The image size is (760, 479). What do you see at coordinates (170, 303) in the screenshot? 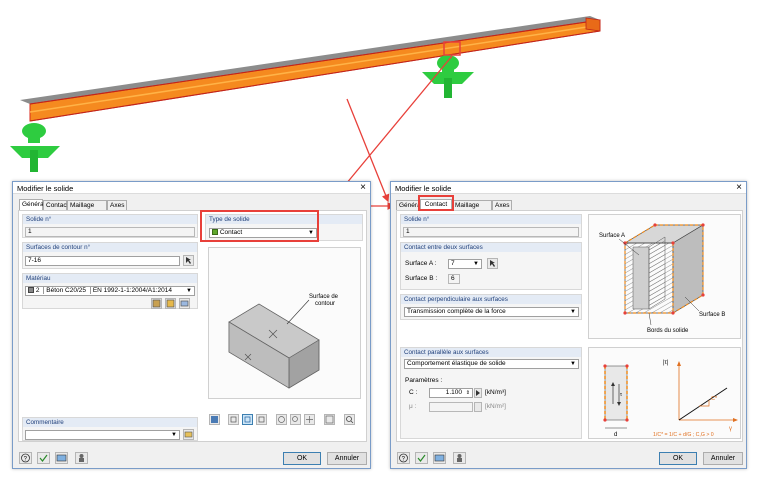
I see `material-new-button` at bounding box center [170, 303].